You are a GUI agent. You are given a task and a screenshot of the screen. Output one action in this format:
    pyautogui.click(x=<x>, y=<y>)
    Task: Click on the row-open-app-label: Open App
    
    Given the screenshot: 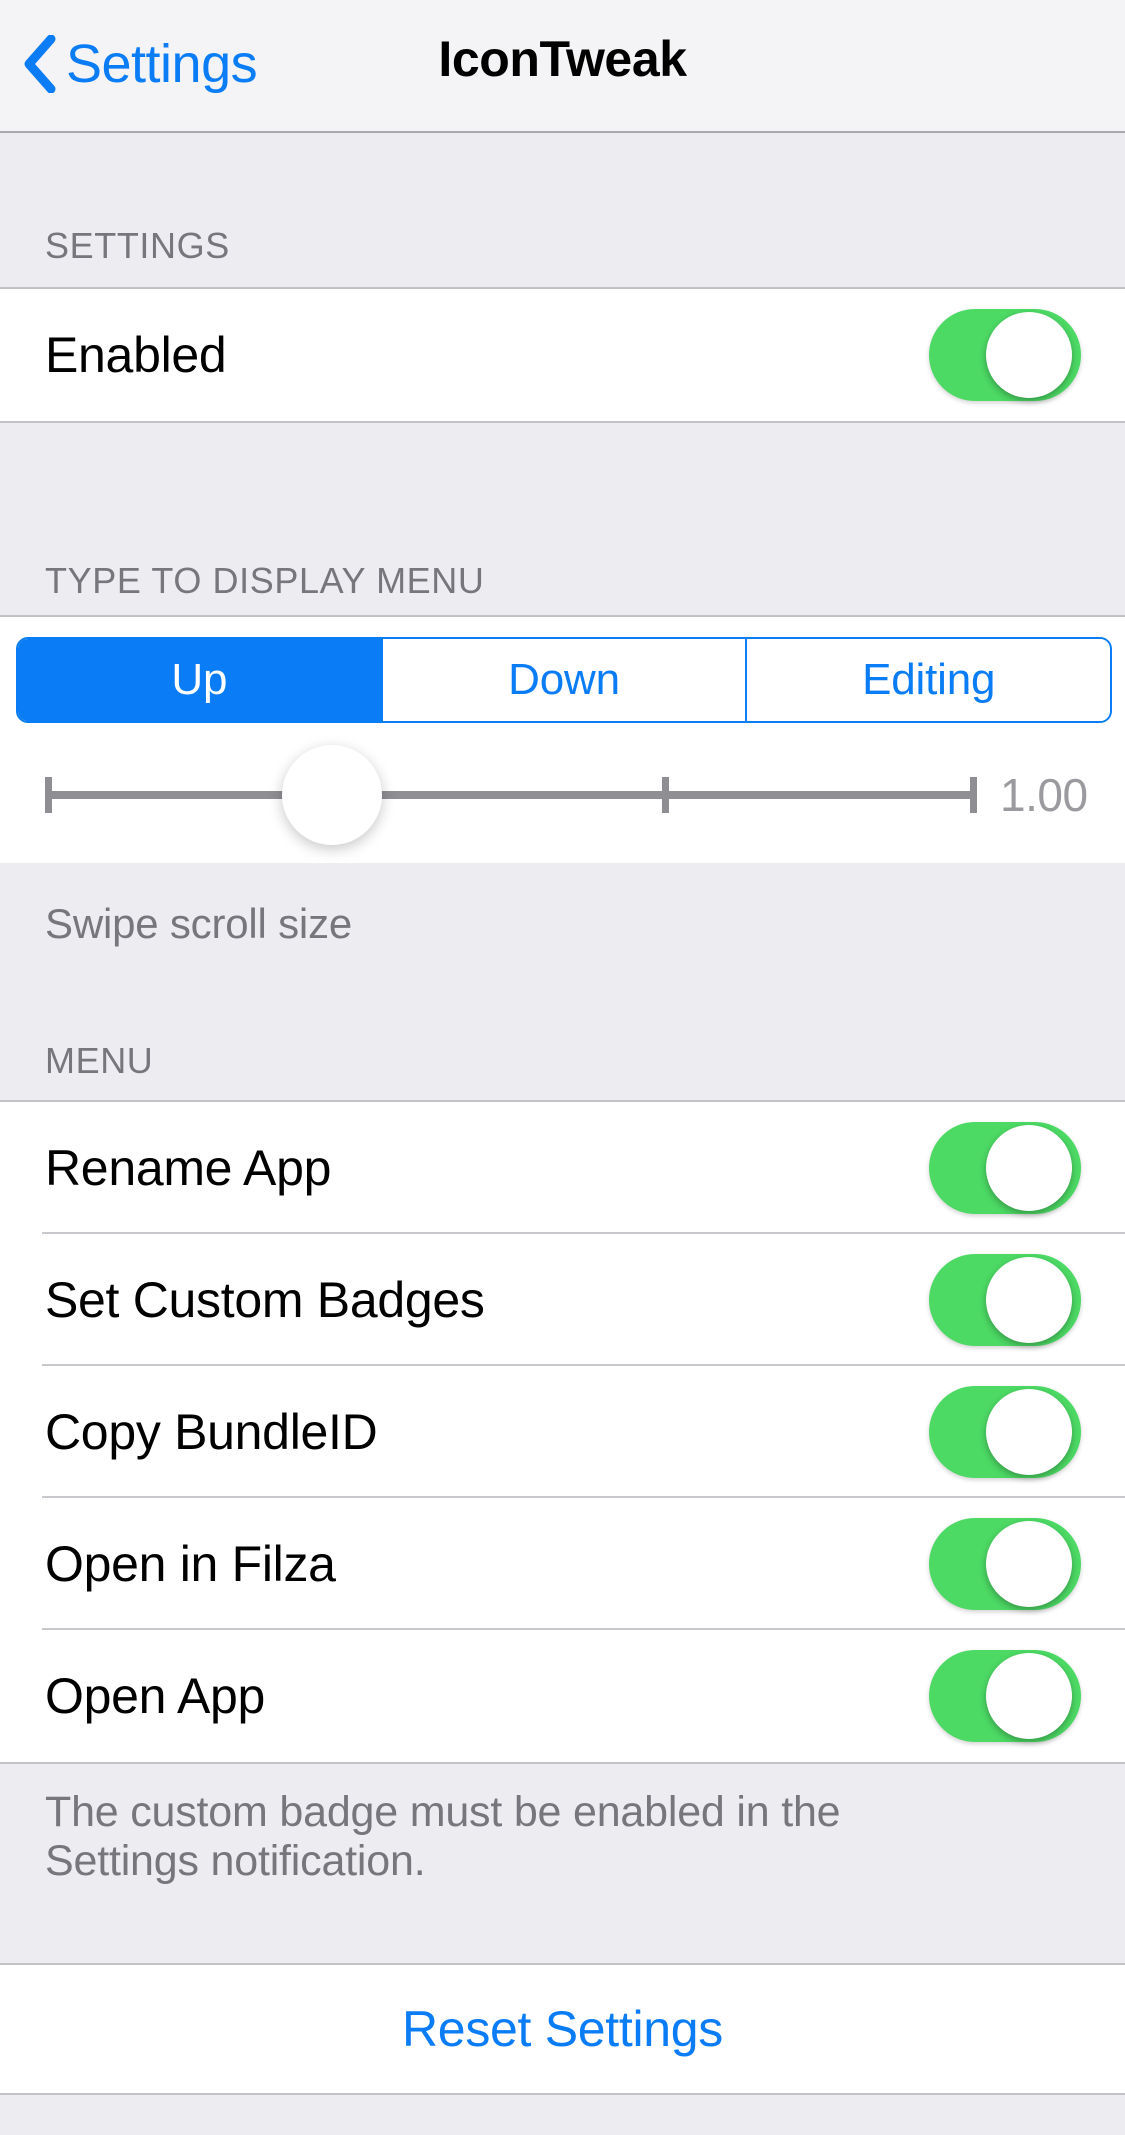 What is the action you would take?
    pyautogui.click(x=155, y=1696)
    